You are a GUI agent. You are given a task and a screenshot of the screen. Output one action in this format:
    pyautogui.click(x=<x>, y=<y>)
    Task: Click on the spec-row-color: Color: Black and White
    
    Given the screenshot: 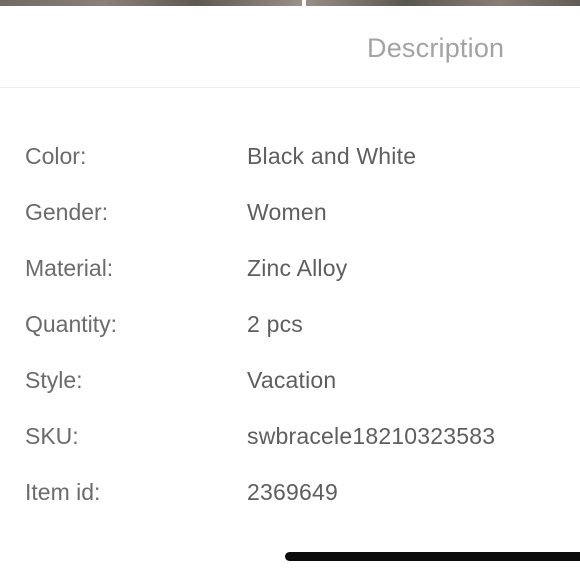 What is the action you would take?
    pyautogui.click(x=290, y=170)
    